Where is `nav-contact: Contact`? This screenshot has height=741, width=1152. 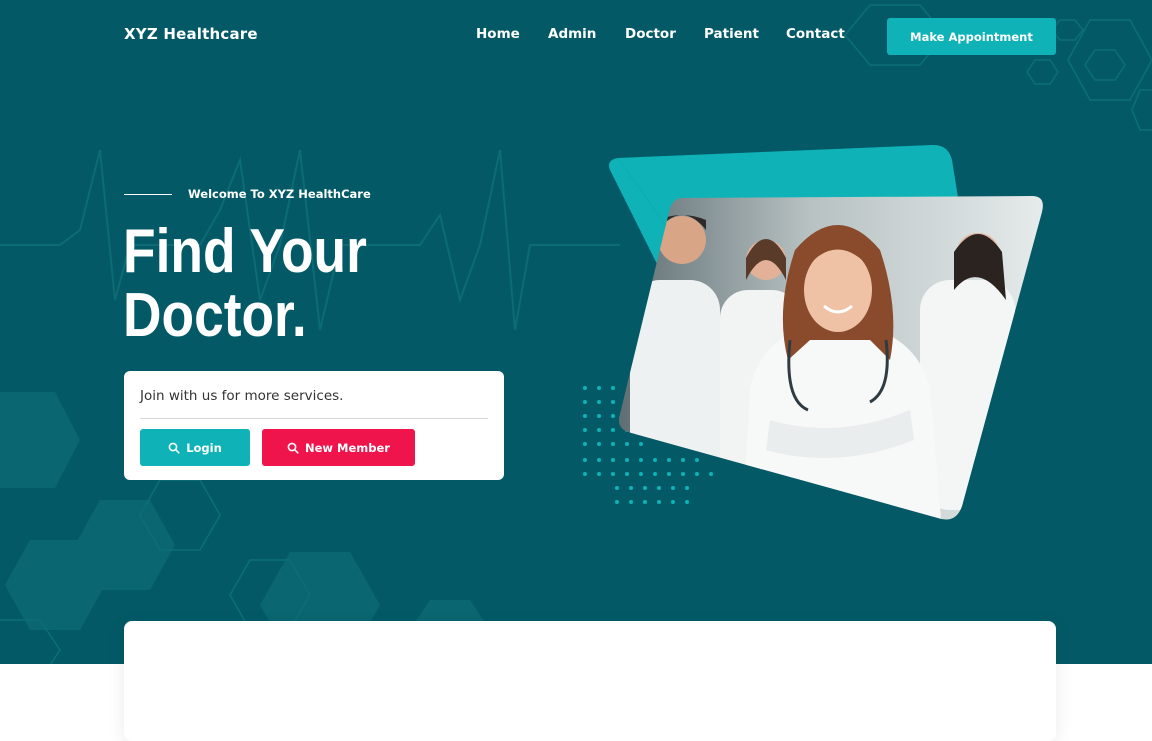
nav-contact: Contact is located at coordinates (815, 34).